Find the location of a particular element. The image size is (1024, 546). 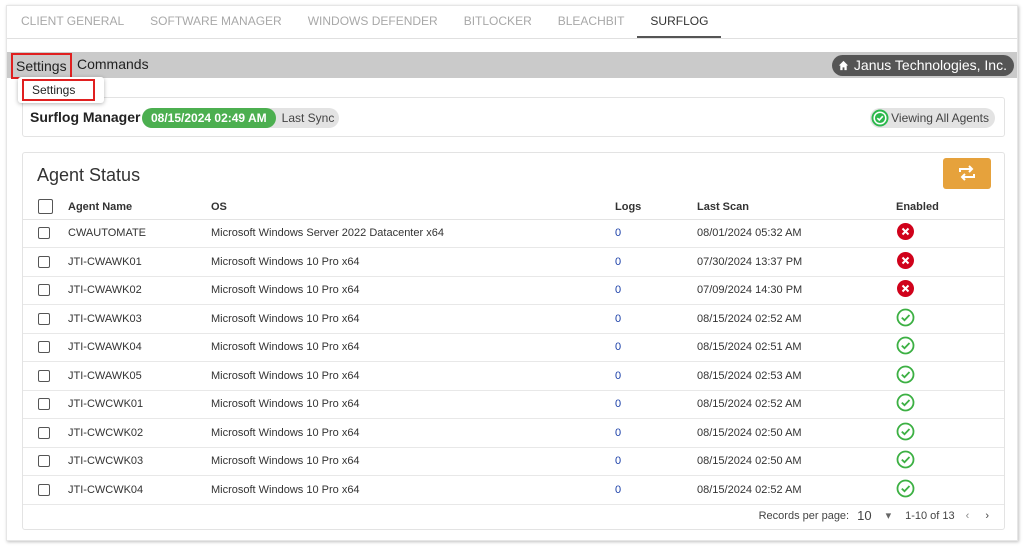

agent-name: JTI-CWCWK03 is located at coordinates (139, 461).